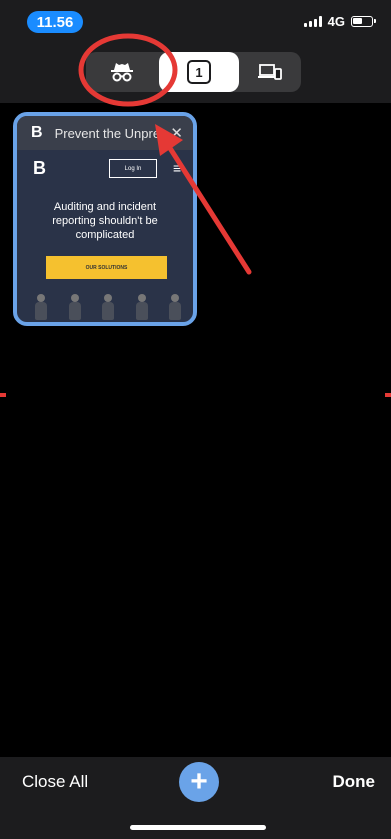 This screenshot has height=839, width=391. I want to click on status-indicators: 4G, so click(339, 21).